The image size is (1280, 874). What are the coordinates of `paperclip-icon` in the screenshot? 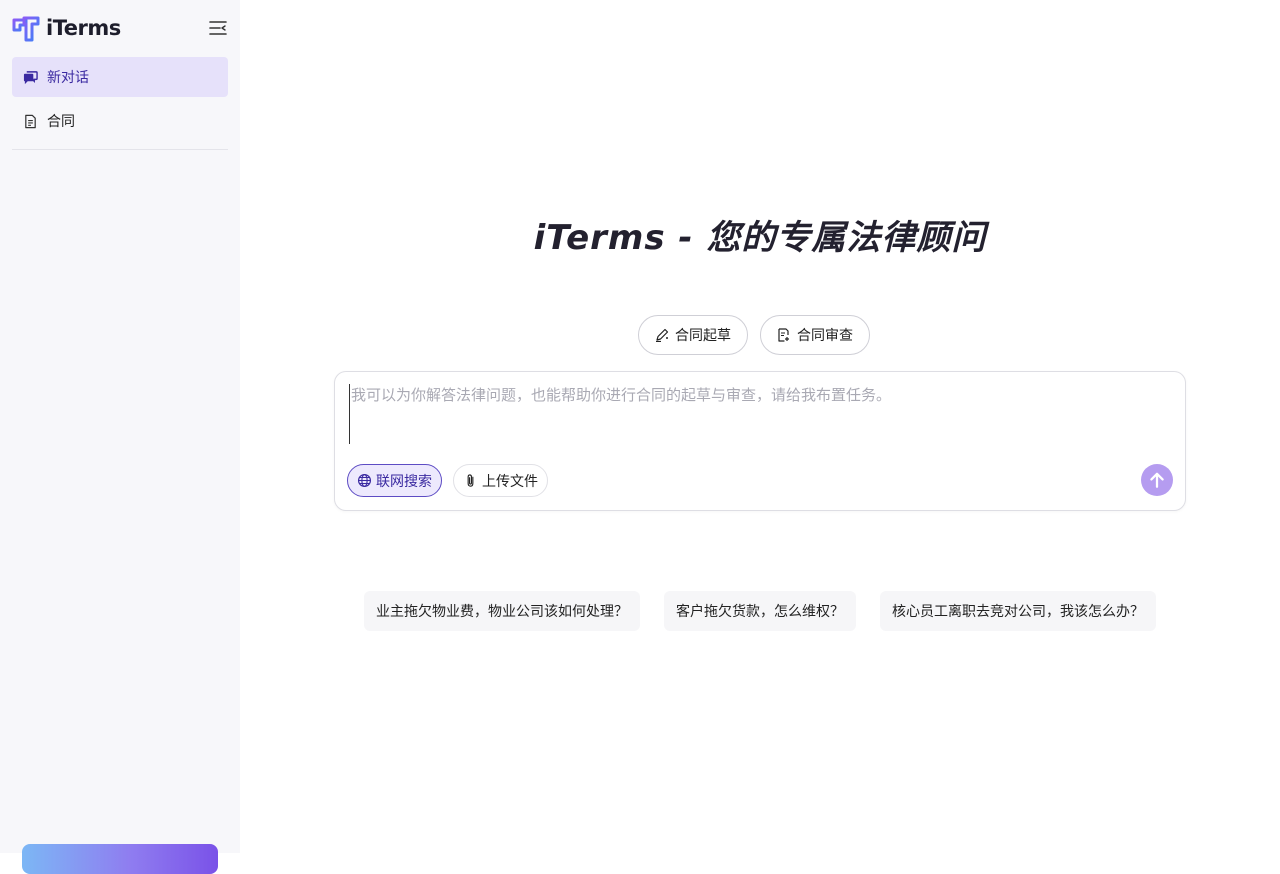 It's located at (470, 480).